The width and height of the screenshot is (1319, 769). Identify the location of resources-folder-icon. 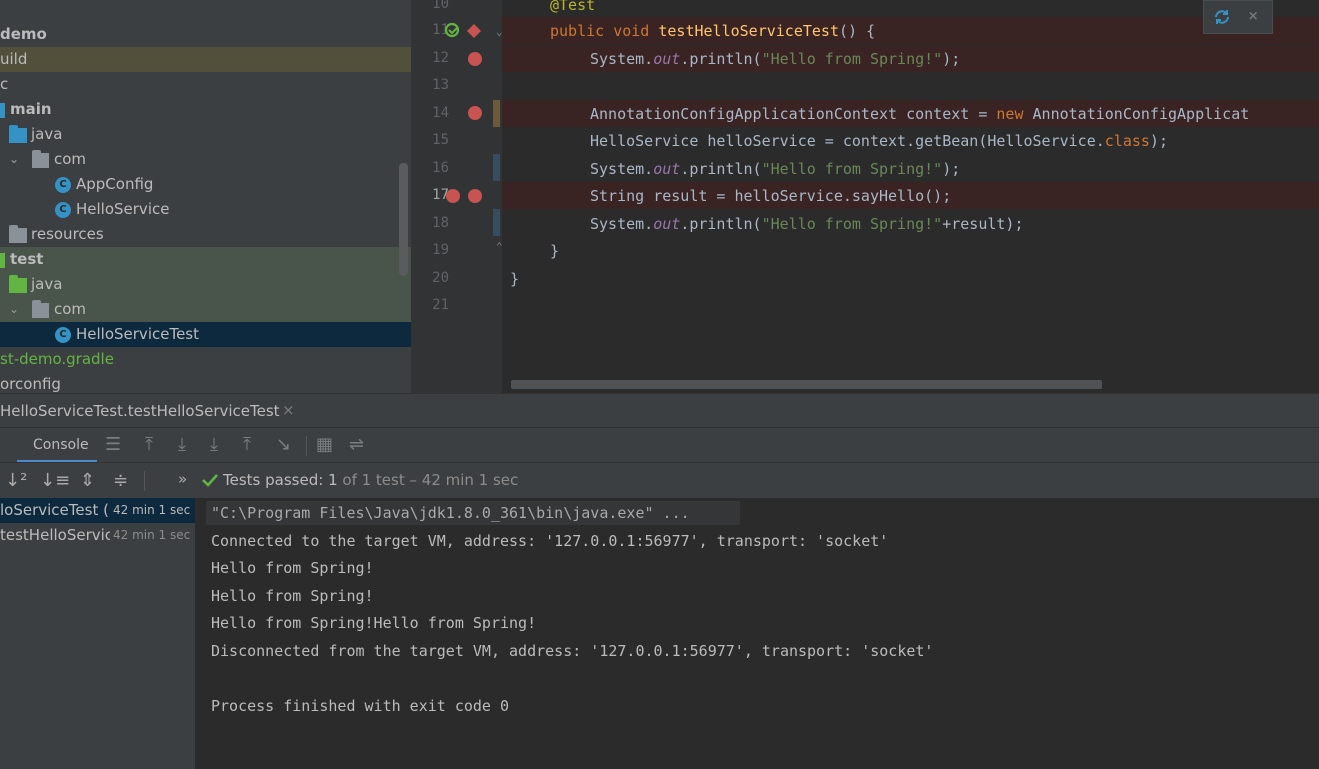
(18, 234).